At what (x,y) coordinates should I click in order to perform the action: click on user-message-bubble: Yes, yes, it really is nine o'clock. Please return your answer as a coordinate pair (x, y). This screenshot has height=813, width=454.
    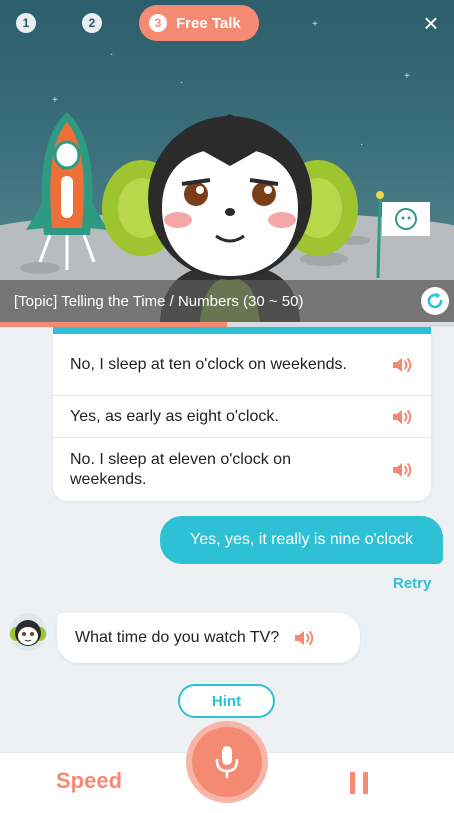
    Looking at the image, I should click on (301, 540).